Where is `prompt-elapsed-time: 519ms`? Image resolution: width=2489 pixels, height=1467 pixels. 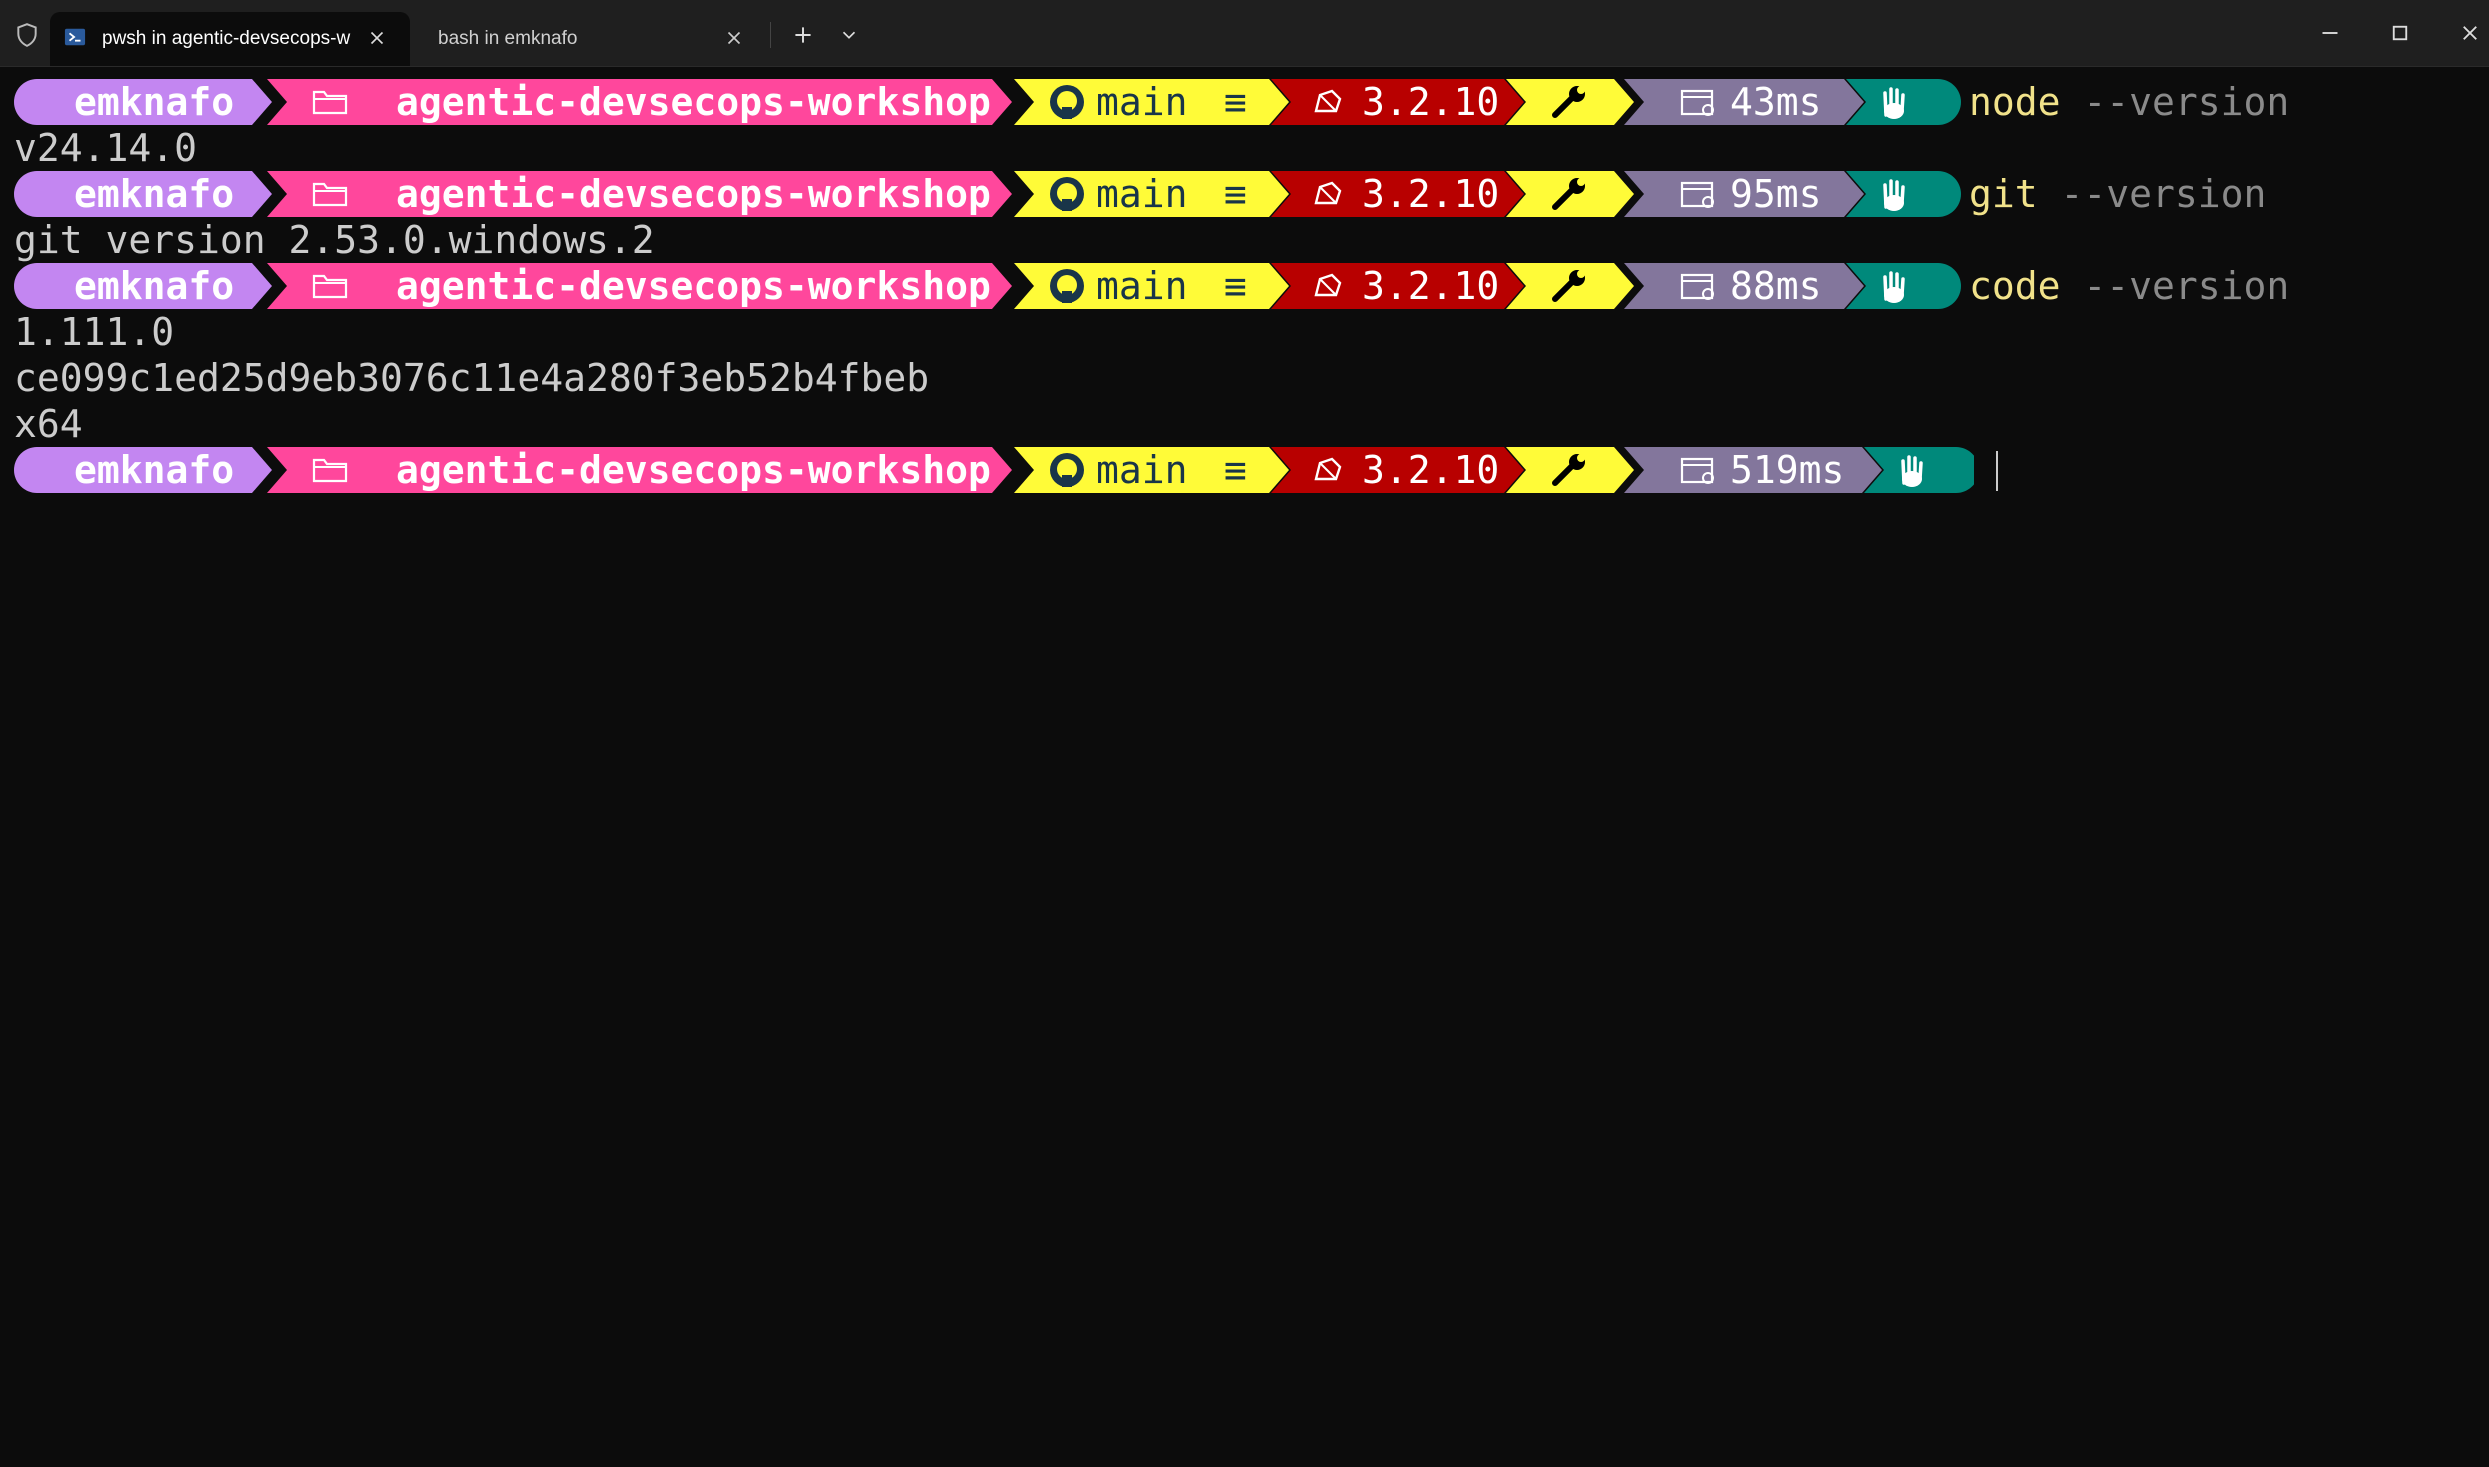 prompt-elapsed-time: 519ms is located at coordinates (1787, 470).